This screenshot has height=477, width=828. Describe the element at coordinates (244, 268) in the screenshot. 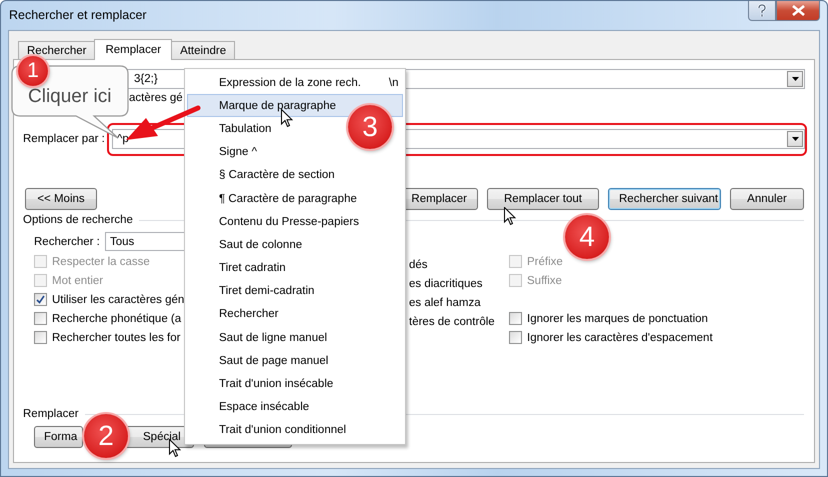

I see `menu-item: Tiret cadratin` at that location.